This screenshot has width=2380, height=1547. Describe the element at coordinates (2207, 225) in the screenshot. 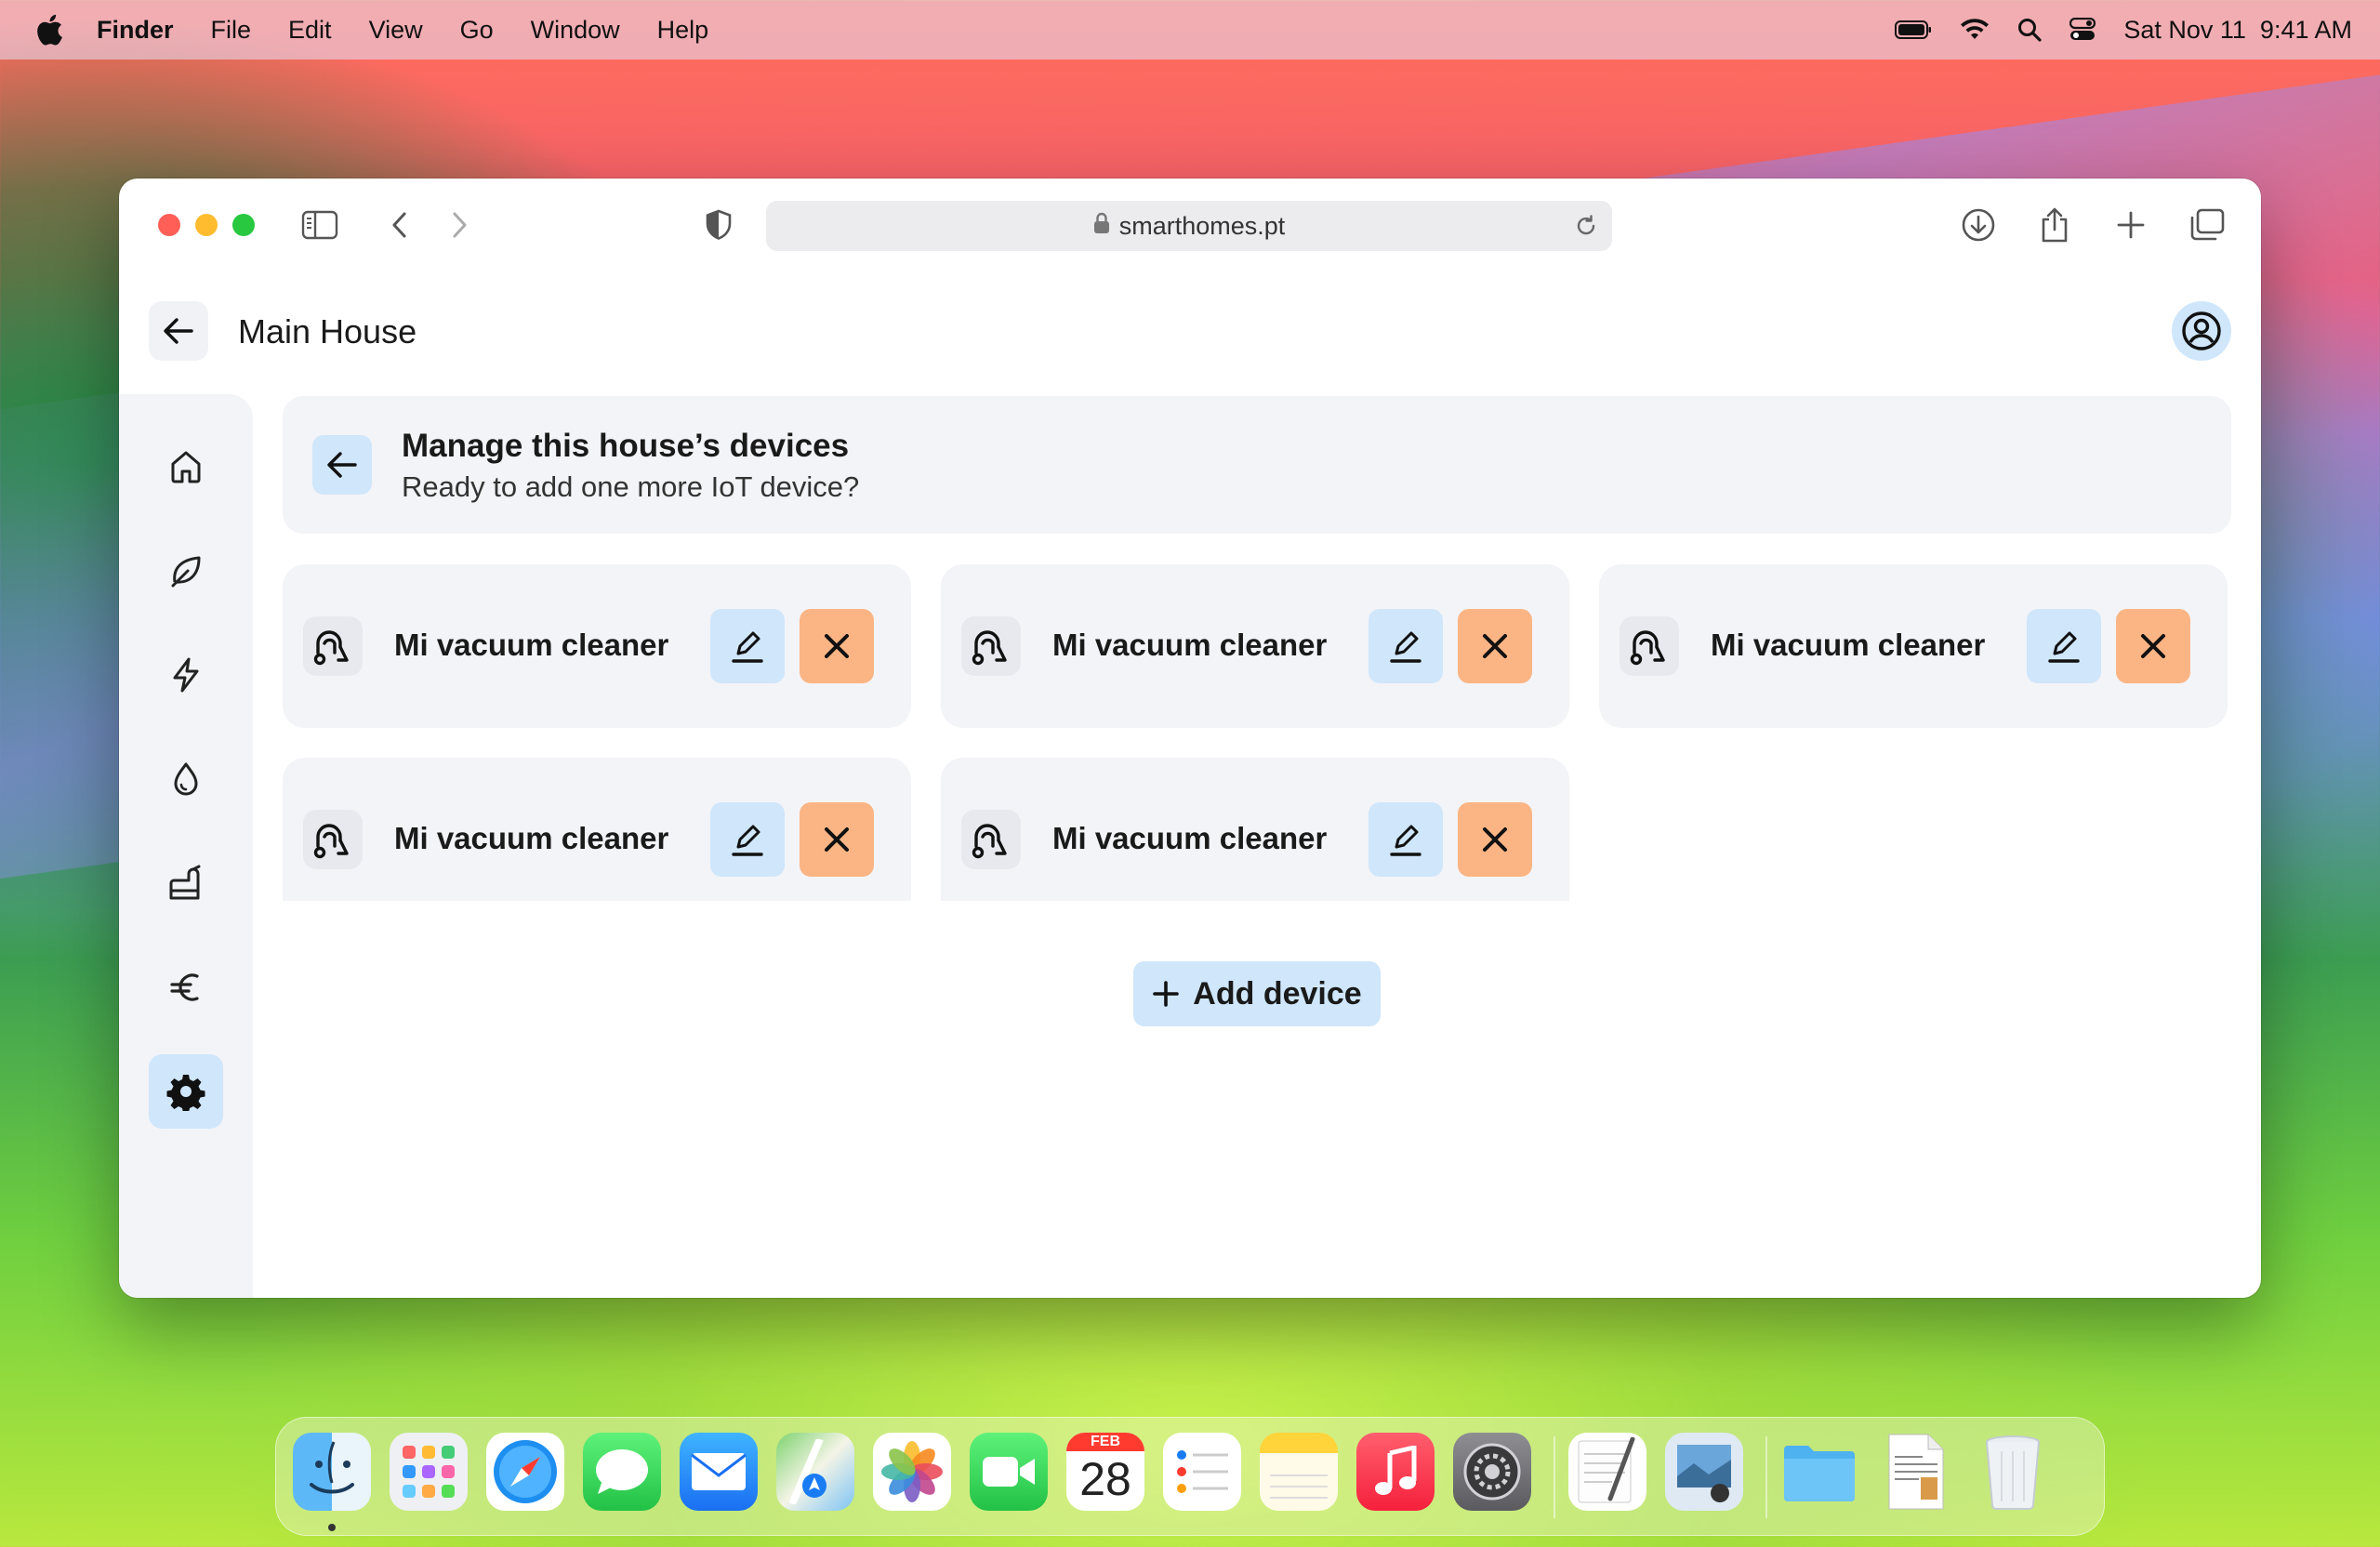

I see `tab-overview-icon` at that location.